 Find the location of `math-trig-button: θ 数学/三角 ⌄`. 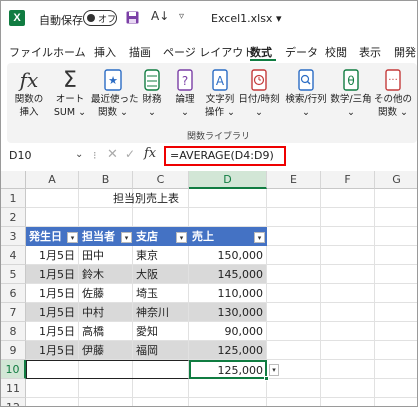

math-trig-button: θ 数学/三角 ⌄ is located at coordinates (351, 93).